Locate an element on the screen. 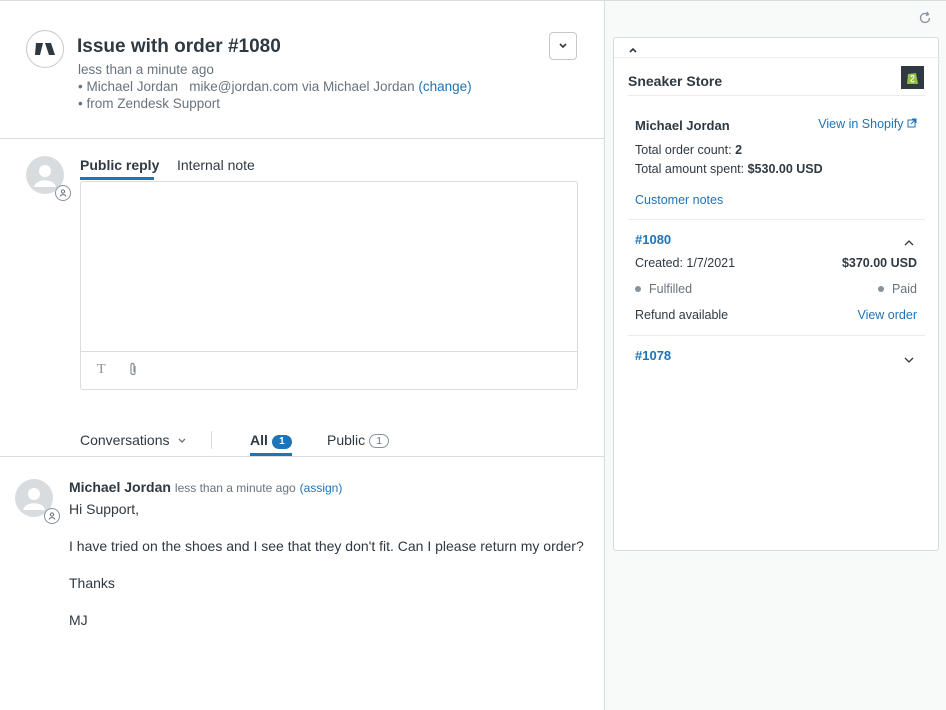 The height and width of the screenshot is (710, 946). filter-public-count: 1 is located at coordinates (379, 441).